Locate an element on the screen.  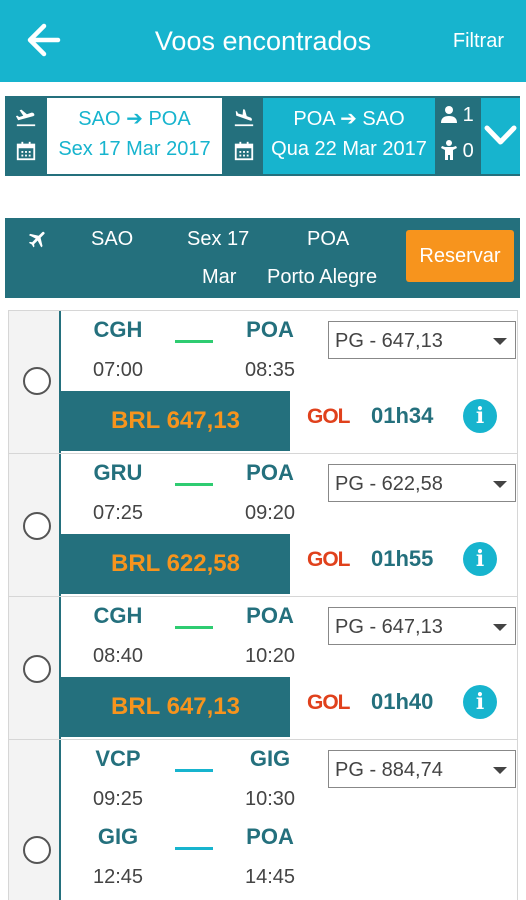
departure-airport: GIG is located at coordinates (118, 836).